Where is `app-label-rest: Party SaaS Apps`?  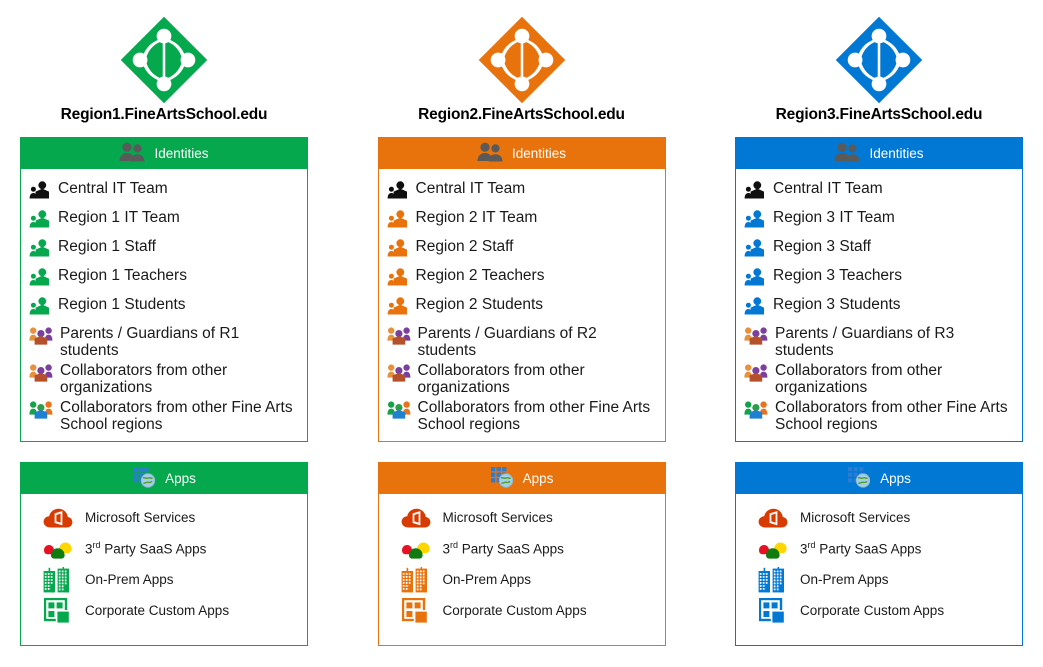 app-label-rest: Party SaaS Apps is located at coordinates (868, 549).